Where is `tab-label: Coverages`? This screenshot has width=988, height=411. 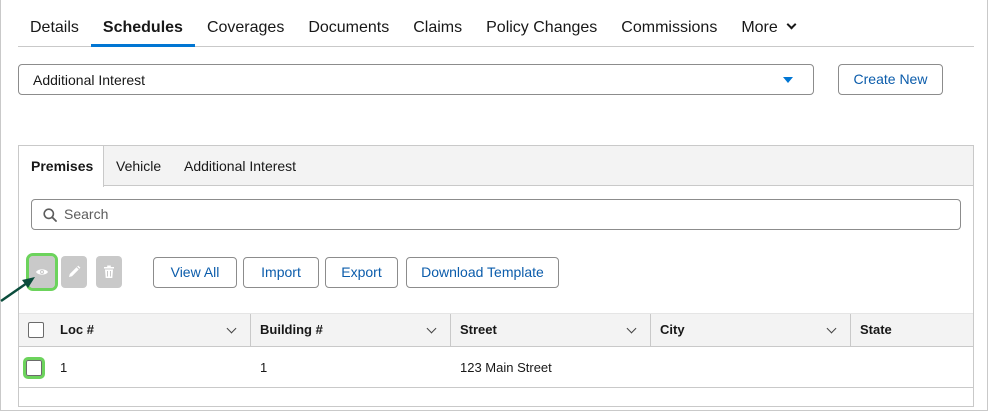
tab-label: Coverages is located at coordinates (245, 27).